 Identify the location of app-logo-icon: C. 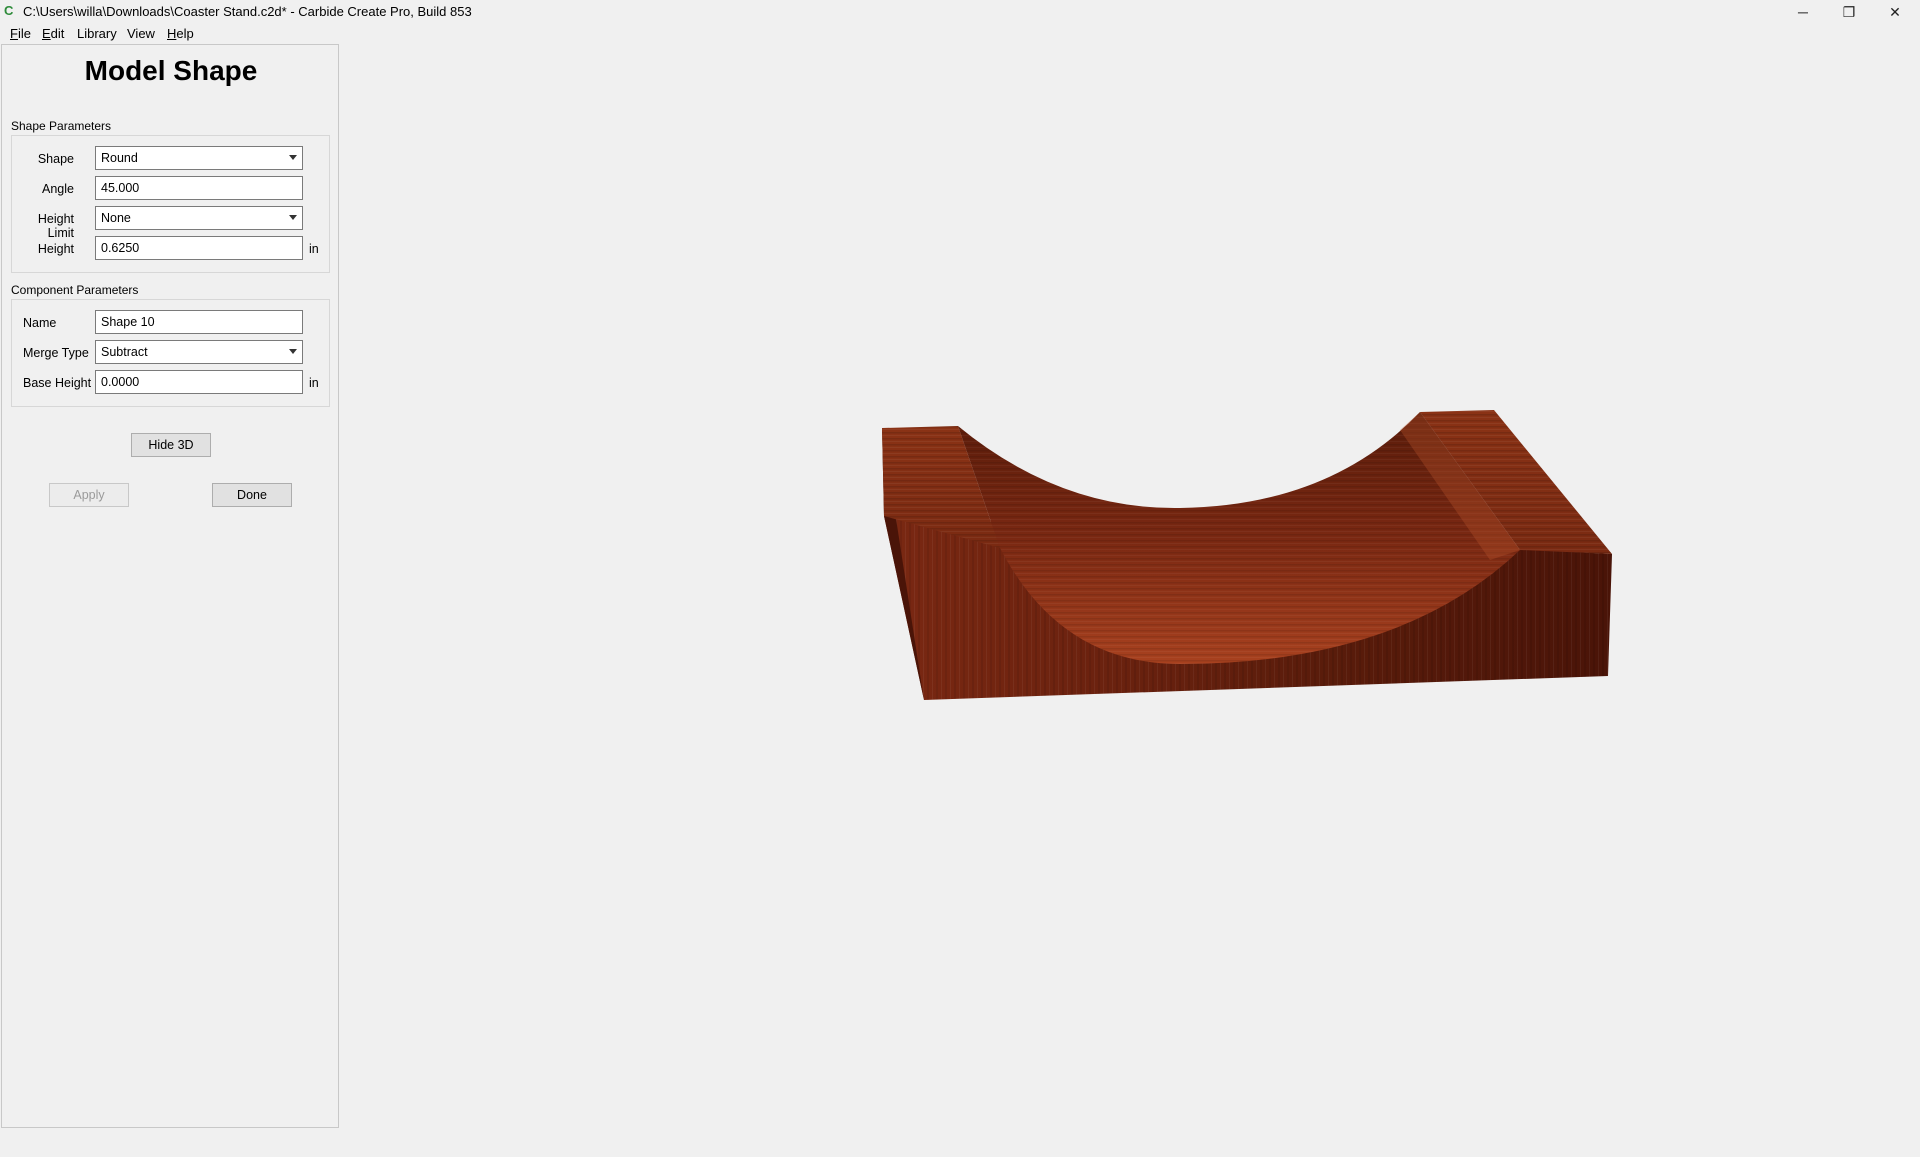
(9, 10).